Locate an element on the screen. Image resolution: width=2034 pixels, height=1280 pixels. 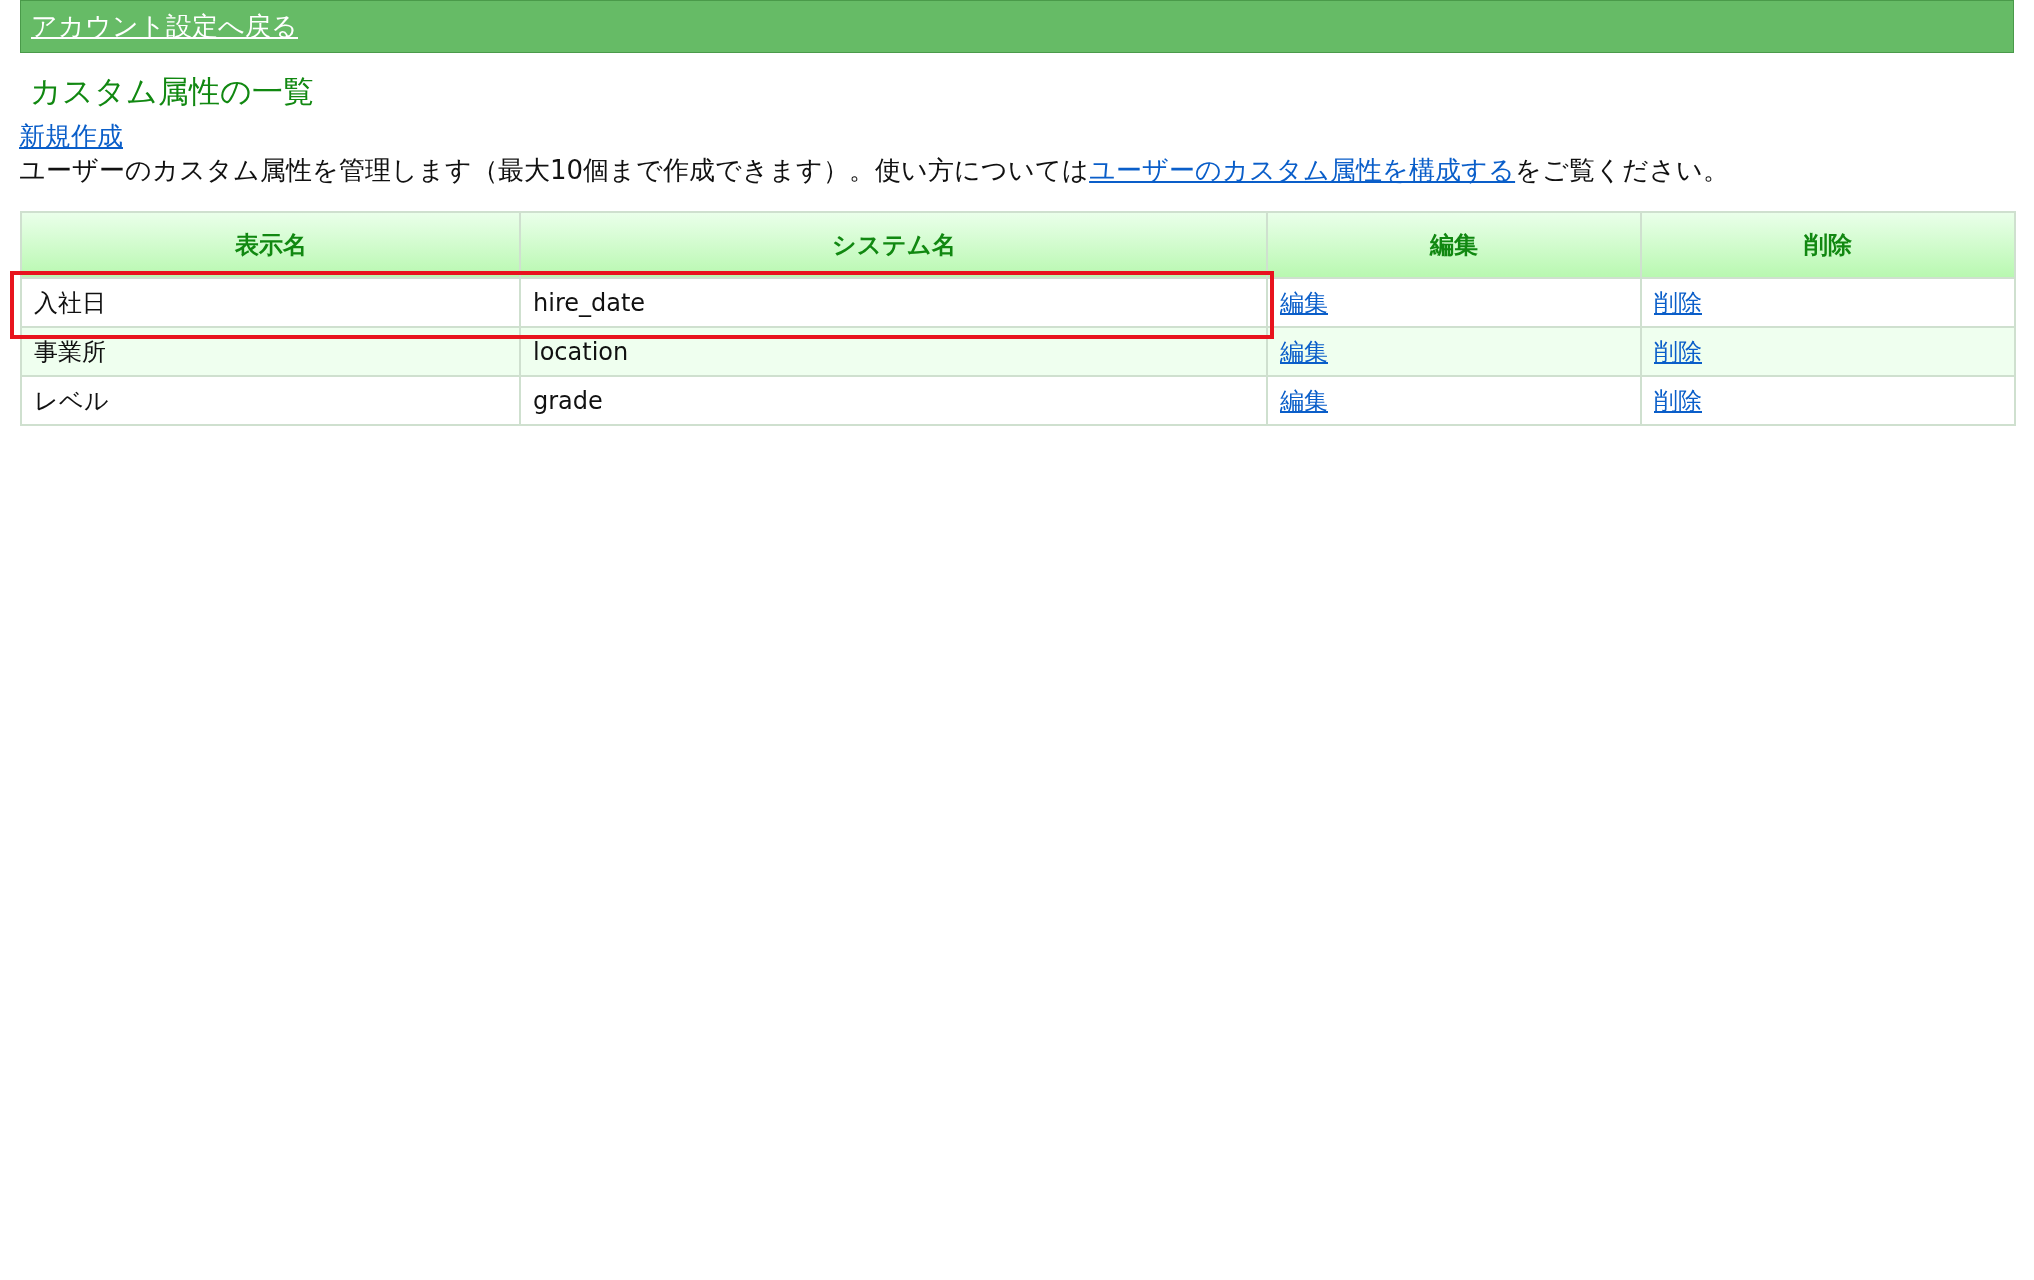
column-header: 編集 is located at coordinates (1454, 245).